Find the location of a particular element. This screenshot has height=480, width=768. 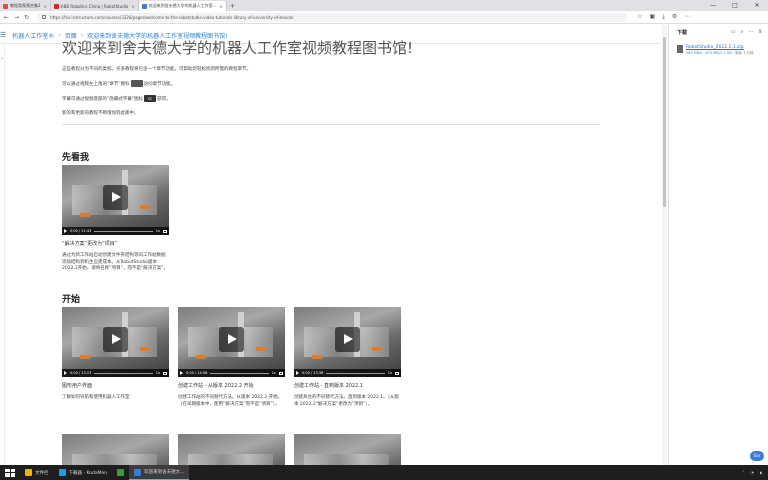

maximize-button: □ is located at coordinates (735, 5).